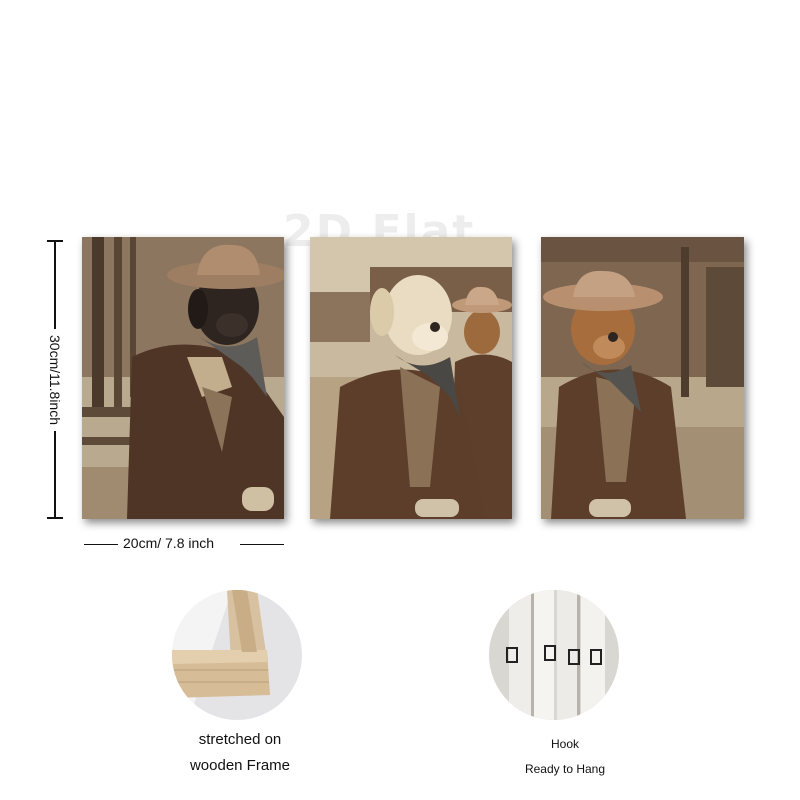 Image resolution: width=800 pixels, height=800 pixels. What do you see at coordinates (55, 380) in the screenshot?
I see `height-dimension-label: 30cm/11.8inch` at bounding box center [55, 380].